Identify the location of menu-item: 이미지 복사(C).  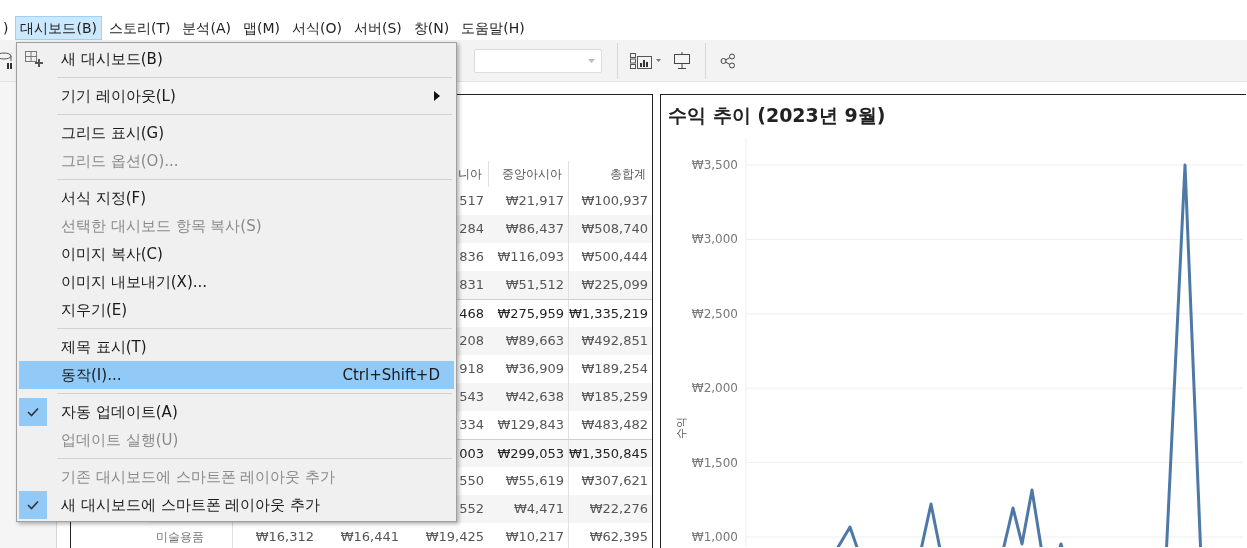
(236, 254).